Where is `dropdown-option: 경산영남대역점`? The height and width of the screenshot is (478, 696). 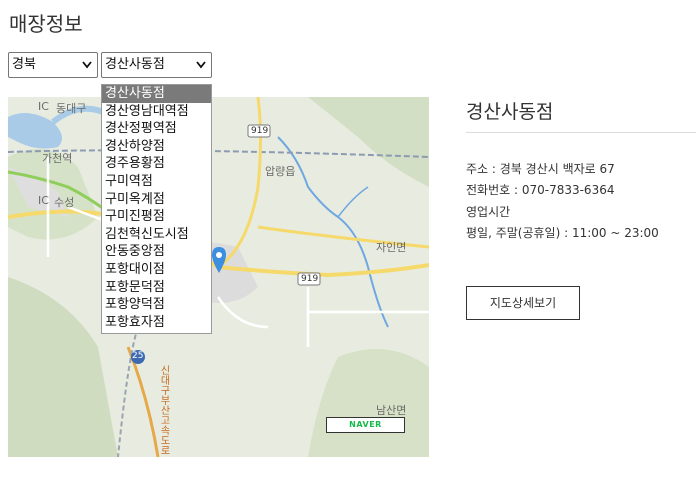
dropdown-option: 경산영남대역점 is located at coordinates (156, 112).